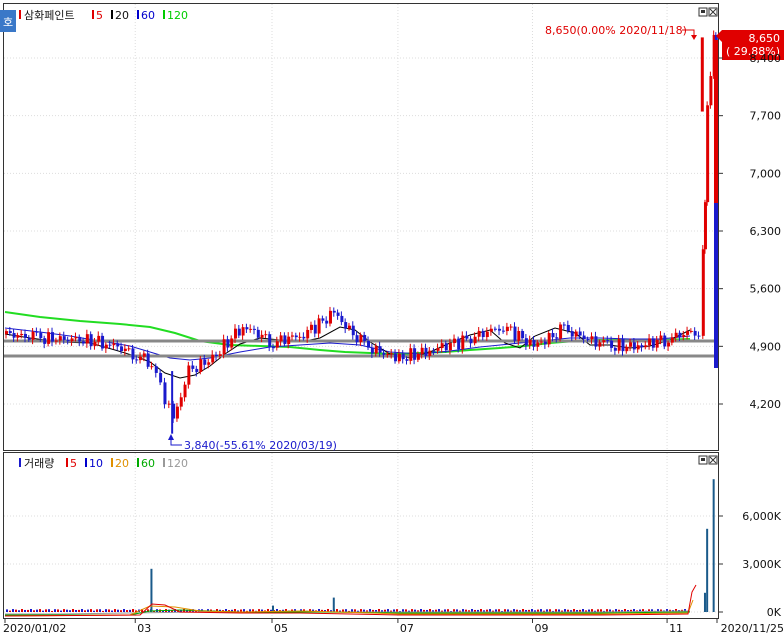  I want to click on price-axis: 8,400 7,700 7,000 6,300 5,600 4,900 4,200, so click(749, 231).